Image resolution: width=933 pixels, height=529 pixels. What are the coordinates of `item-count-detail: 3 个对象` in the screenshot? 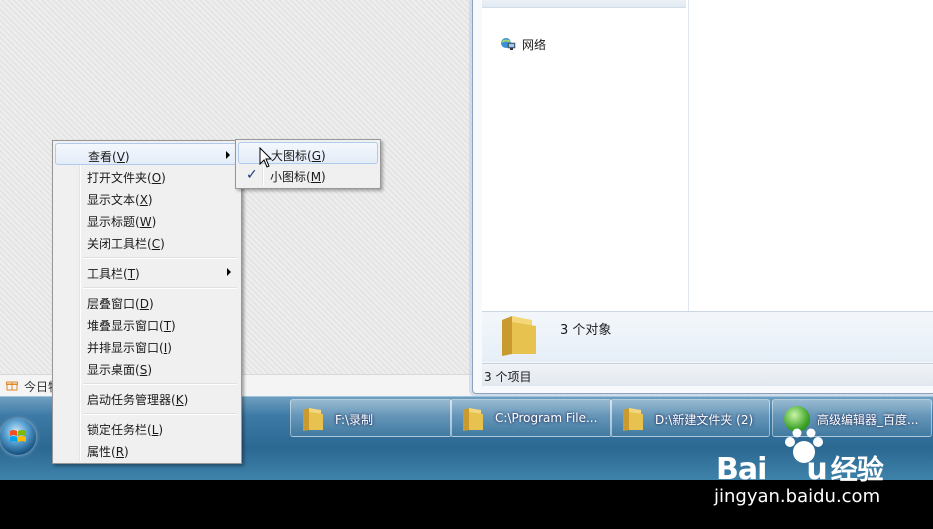 It's located at (586, 330).